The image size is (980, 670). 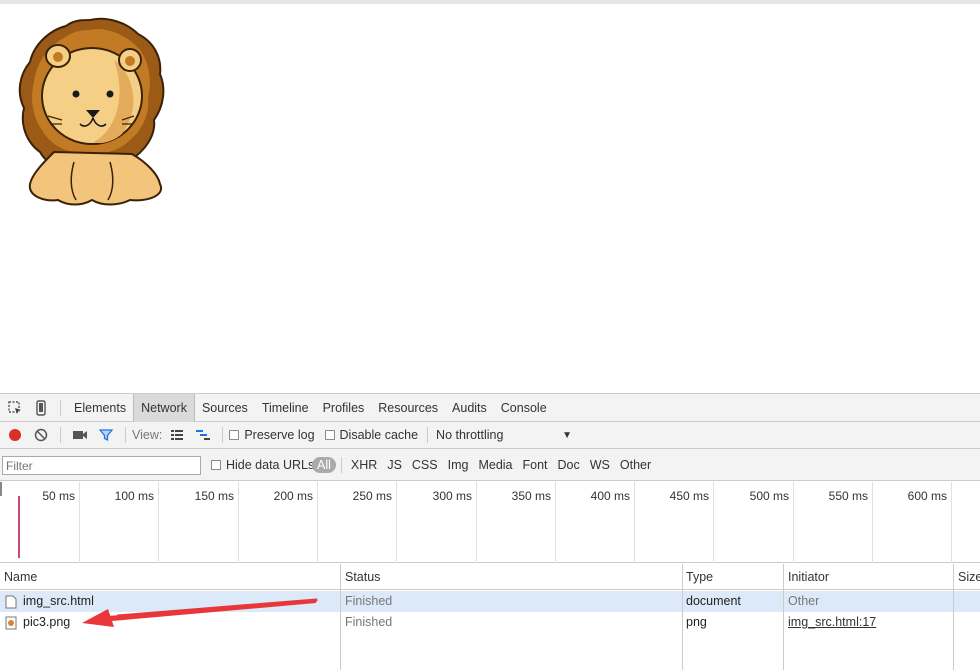 I want to click on disable-cache-checkbox: Disable cache, so click(x=371, y=435).